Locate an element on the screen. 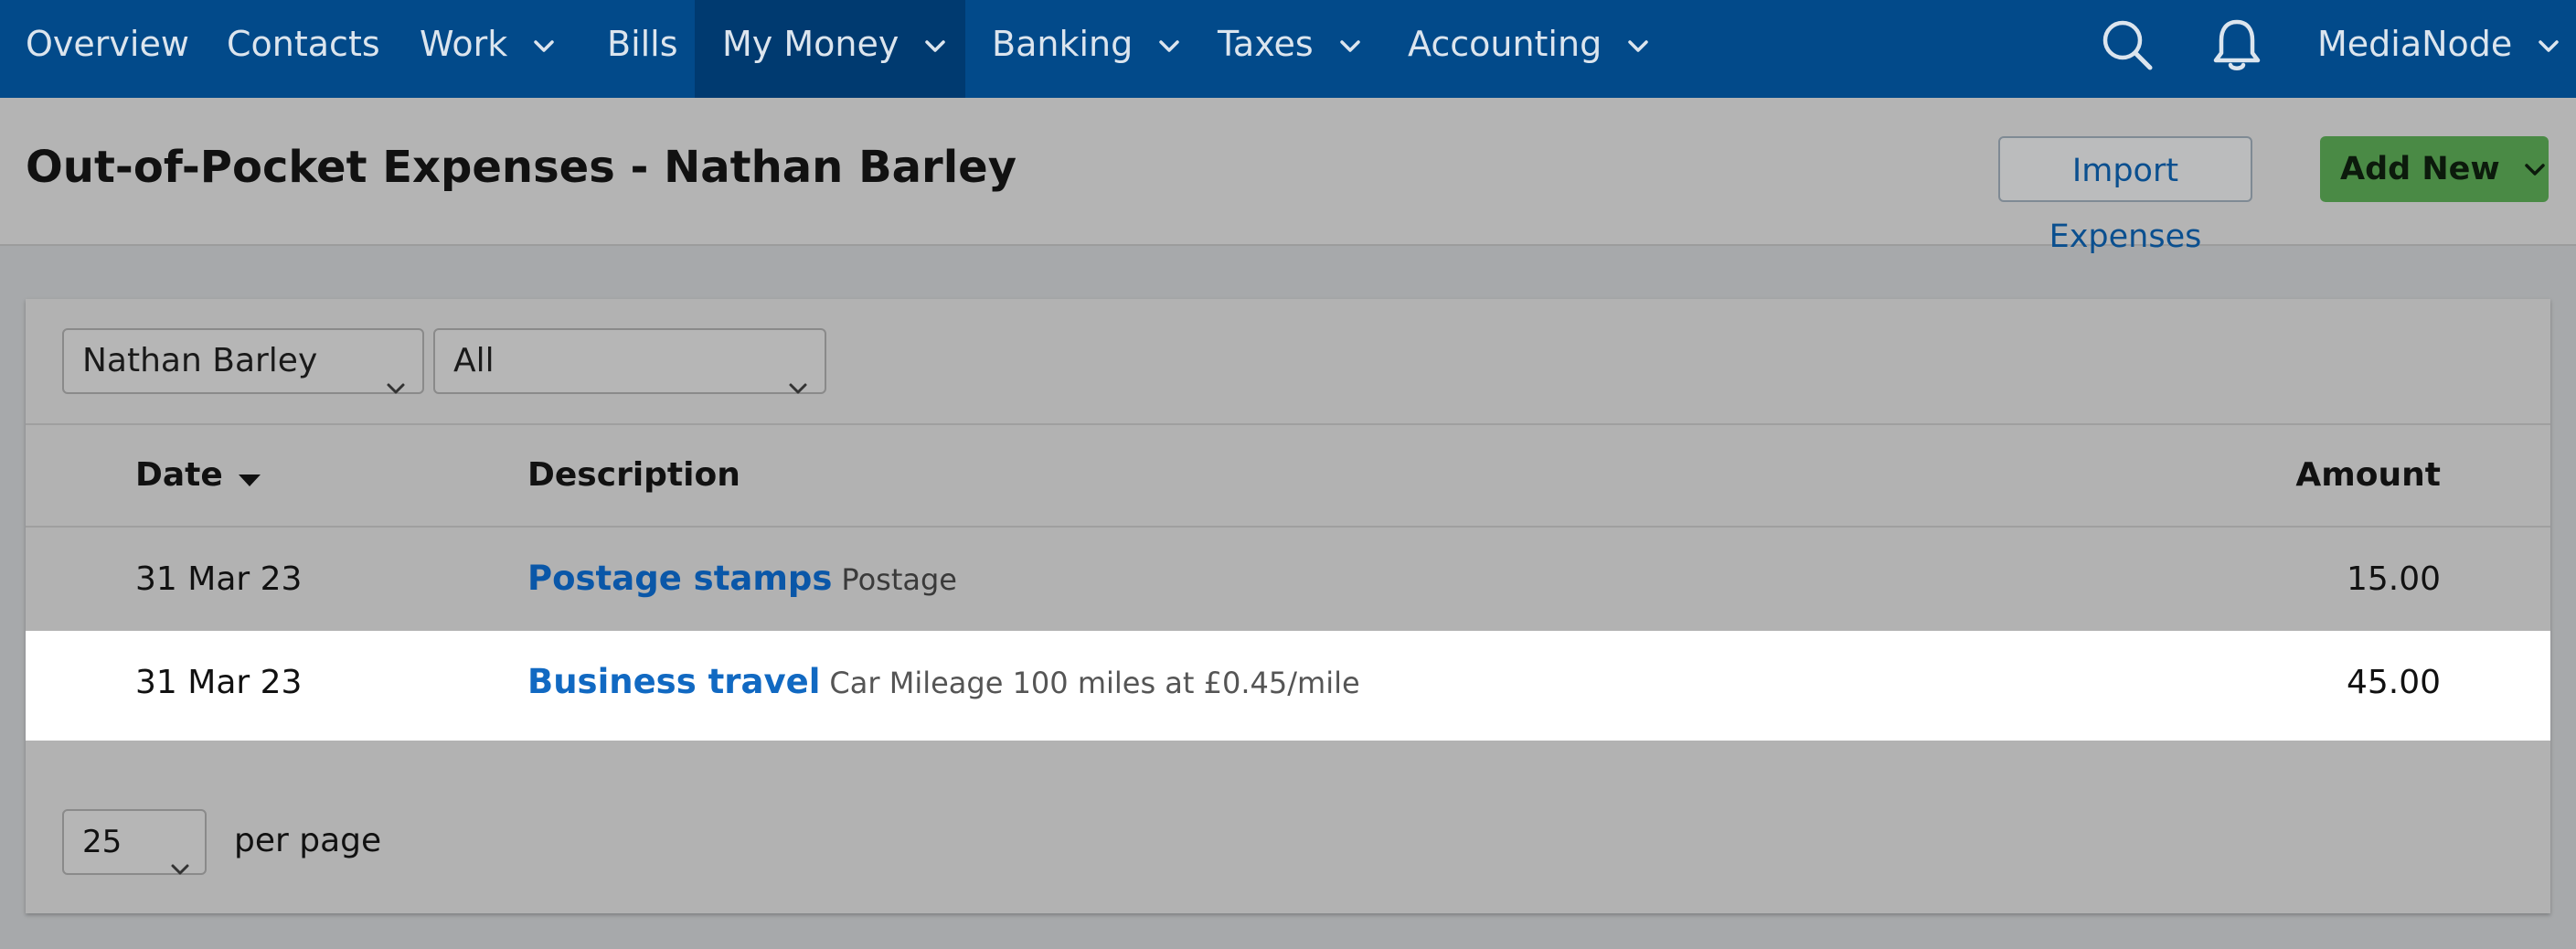 This screenshot has width=2576, height=949. nav-overview: Overview is located at coordinates (107, 49).